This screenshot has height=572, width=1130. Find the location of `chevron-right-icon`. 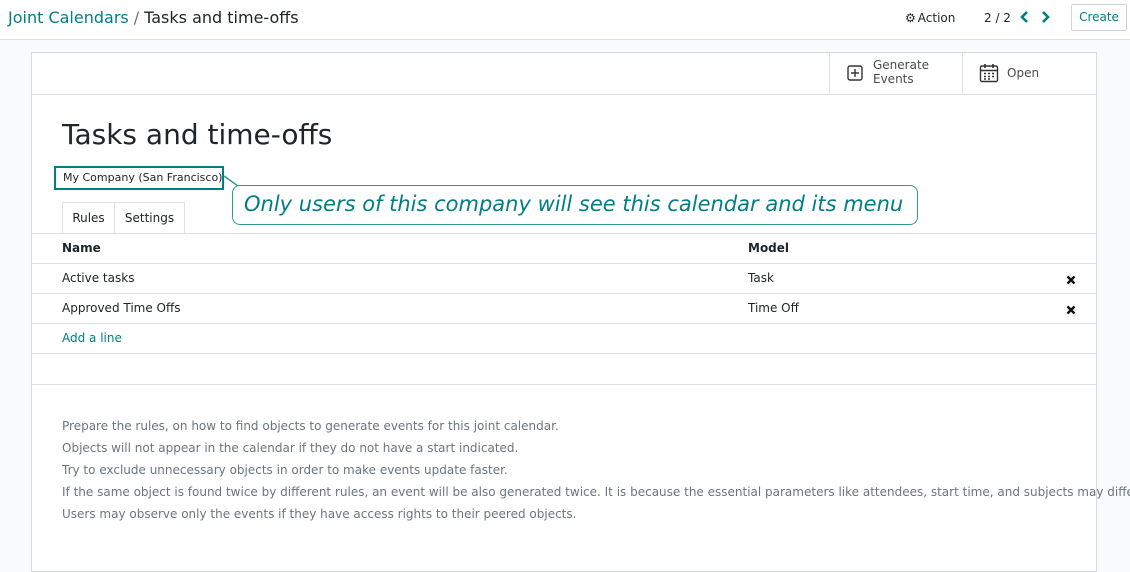

chevron-right-icon is located at coordinates (1046, 17).